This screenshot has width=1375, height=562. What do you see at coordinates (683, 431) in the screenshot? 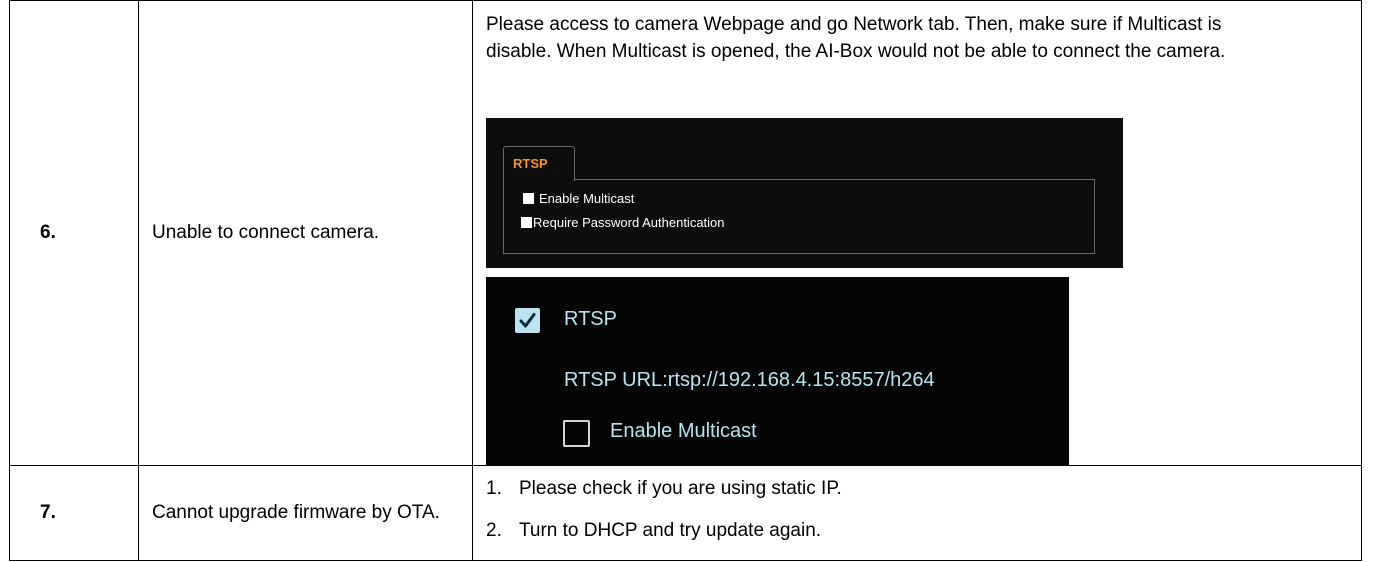
I see `enable-multicast-label: Enable Multicast` at bounding box center [683, 431].